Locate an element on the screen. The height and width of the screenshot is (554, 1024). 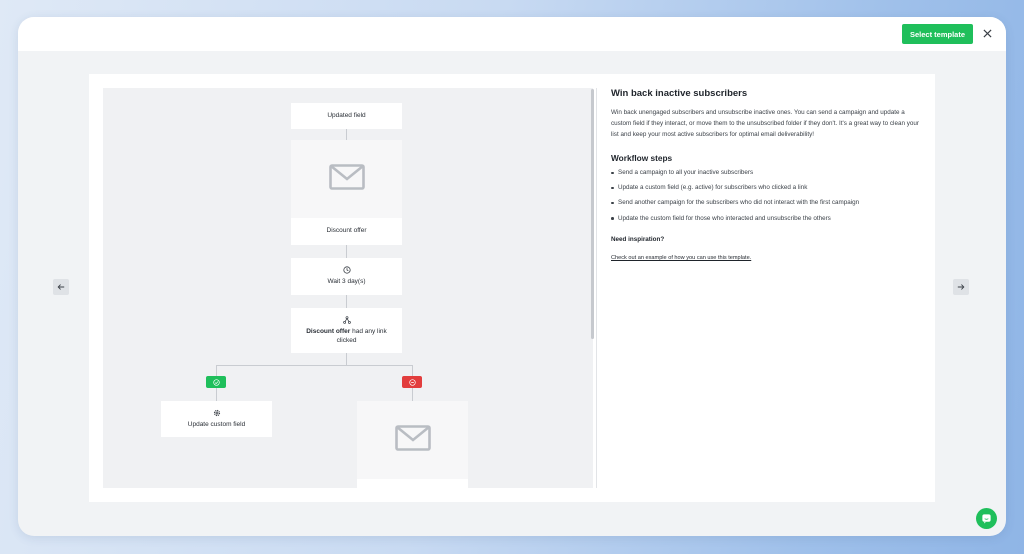
node-label: Update custom field is located at coordinates (216, 424).